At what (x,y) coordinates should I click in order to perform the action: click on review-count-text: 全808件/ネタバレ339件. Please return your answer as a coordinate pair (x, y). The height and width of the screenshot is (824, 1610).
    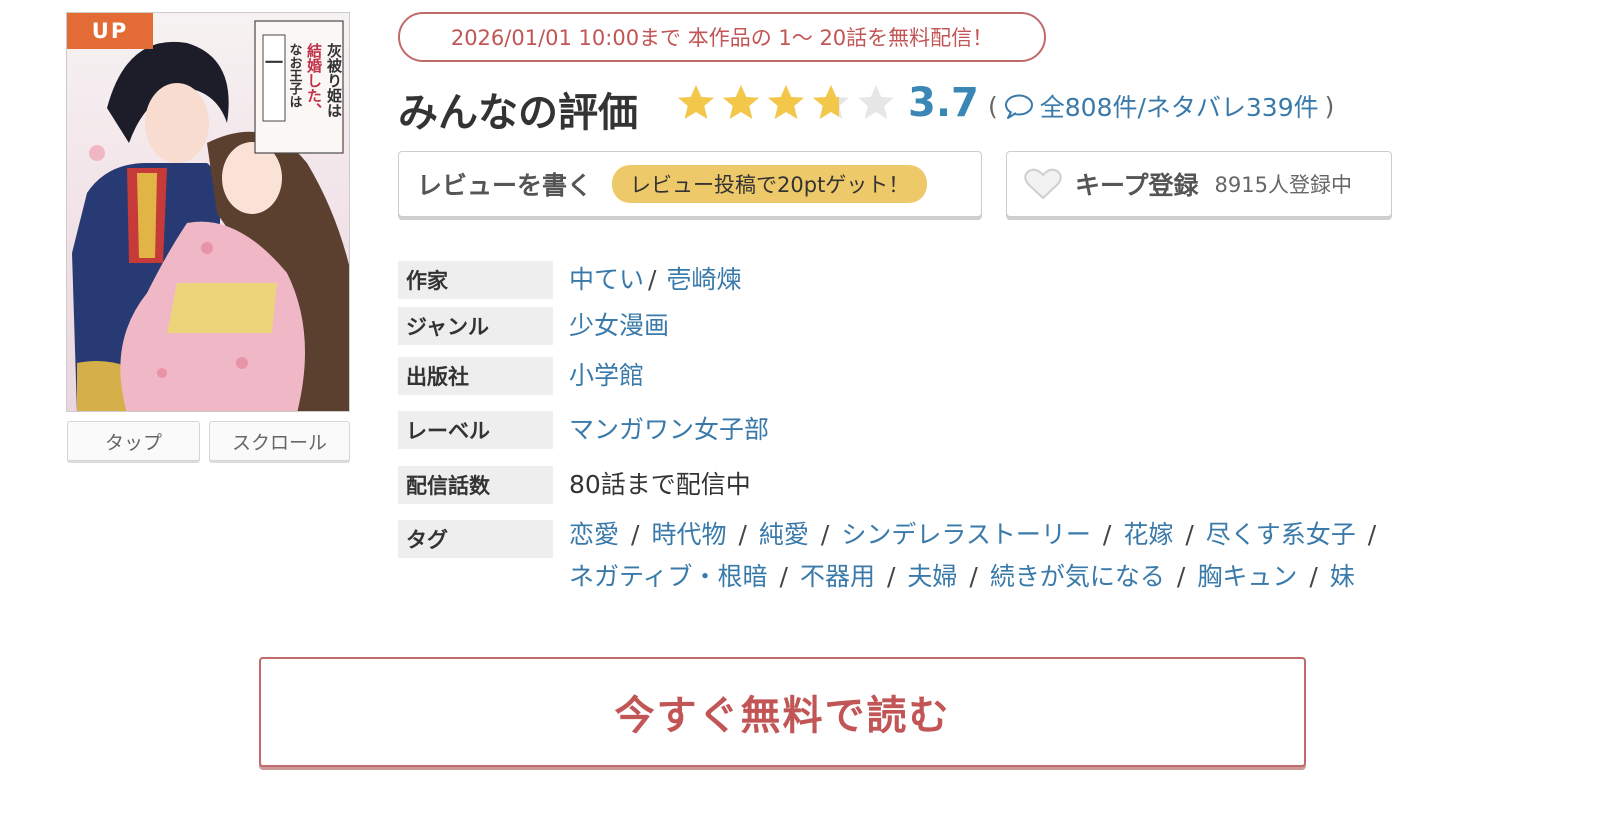
    Looking at the image, I should click on (1179, 107).